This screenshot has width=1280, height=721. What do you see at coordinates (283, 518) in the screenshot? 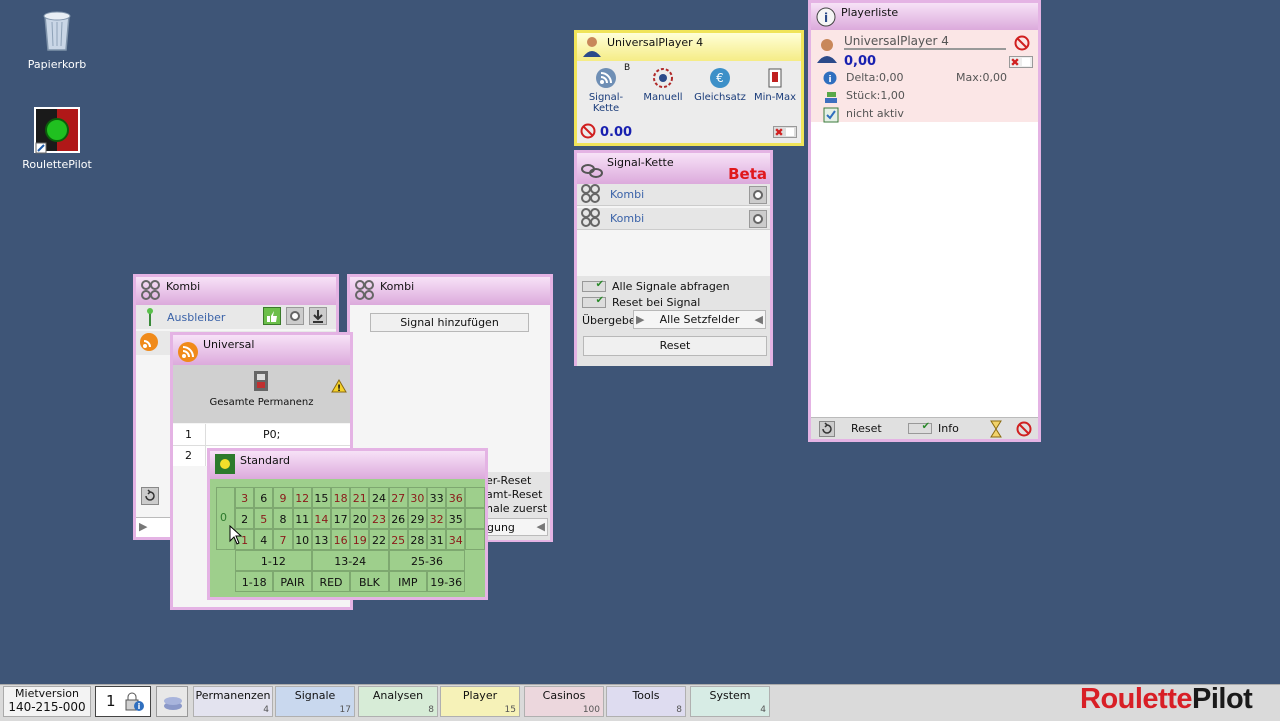
I see `number-cell: 8` at bounding box center [283, 518].